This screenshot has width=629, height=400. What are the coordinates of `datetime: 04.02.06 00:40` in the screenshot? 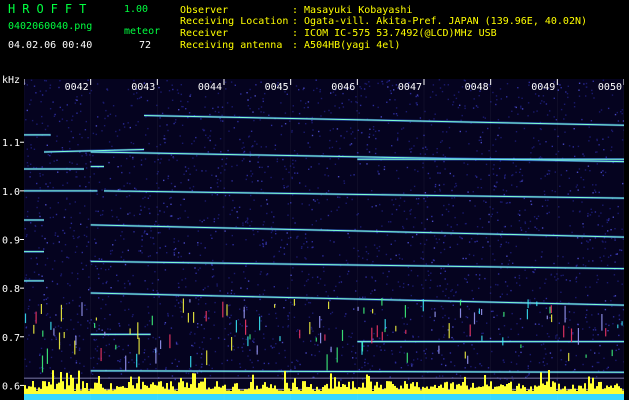 It's located at (50, 45).